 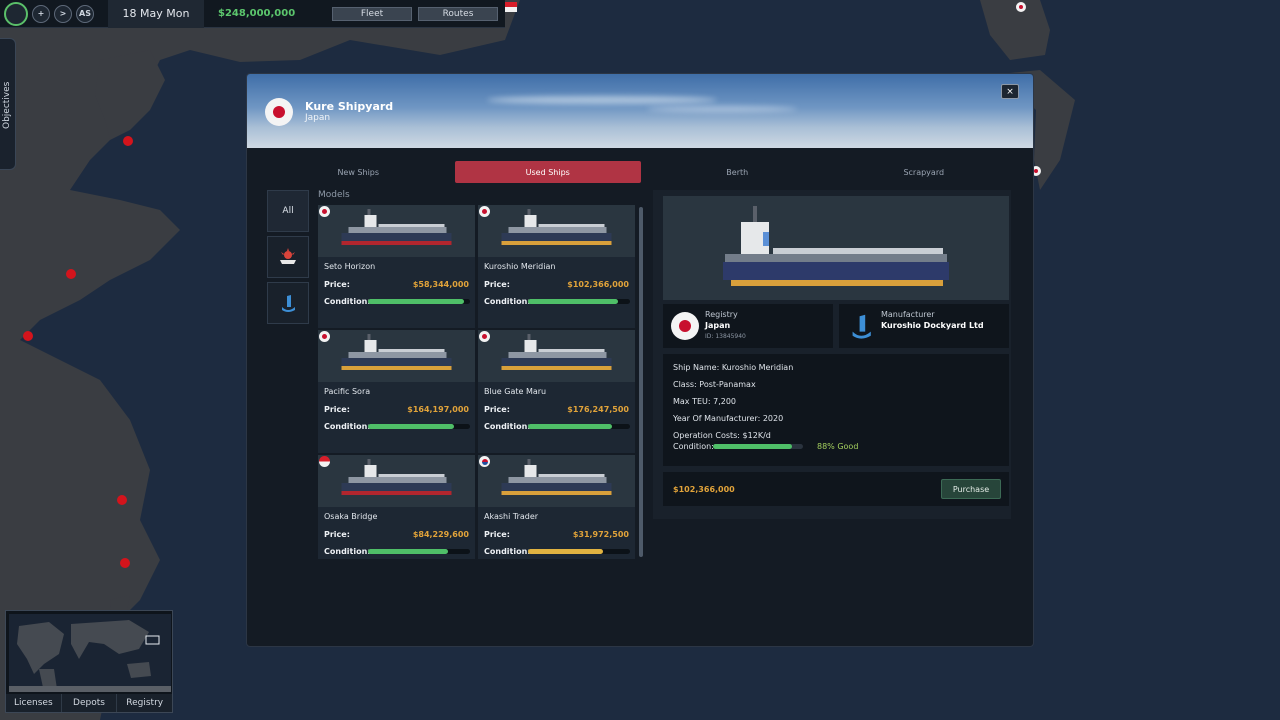 What do you see at coordinates (318, 118) in the screenshot?
I see `shipyard-country: Japan` at bounding box center [318, 118].